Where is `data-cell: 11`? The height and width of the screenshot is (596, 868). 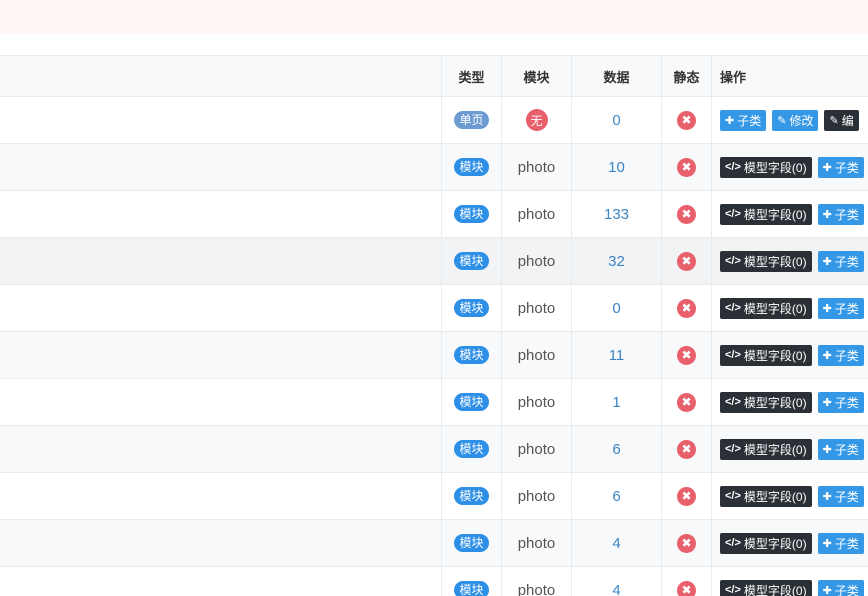 data-cell: 11 is located at coordinates (616, 355).